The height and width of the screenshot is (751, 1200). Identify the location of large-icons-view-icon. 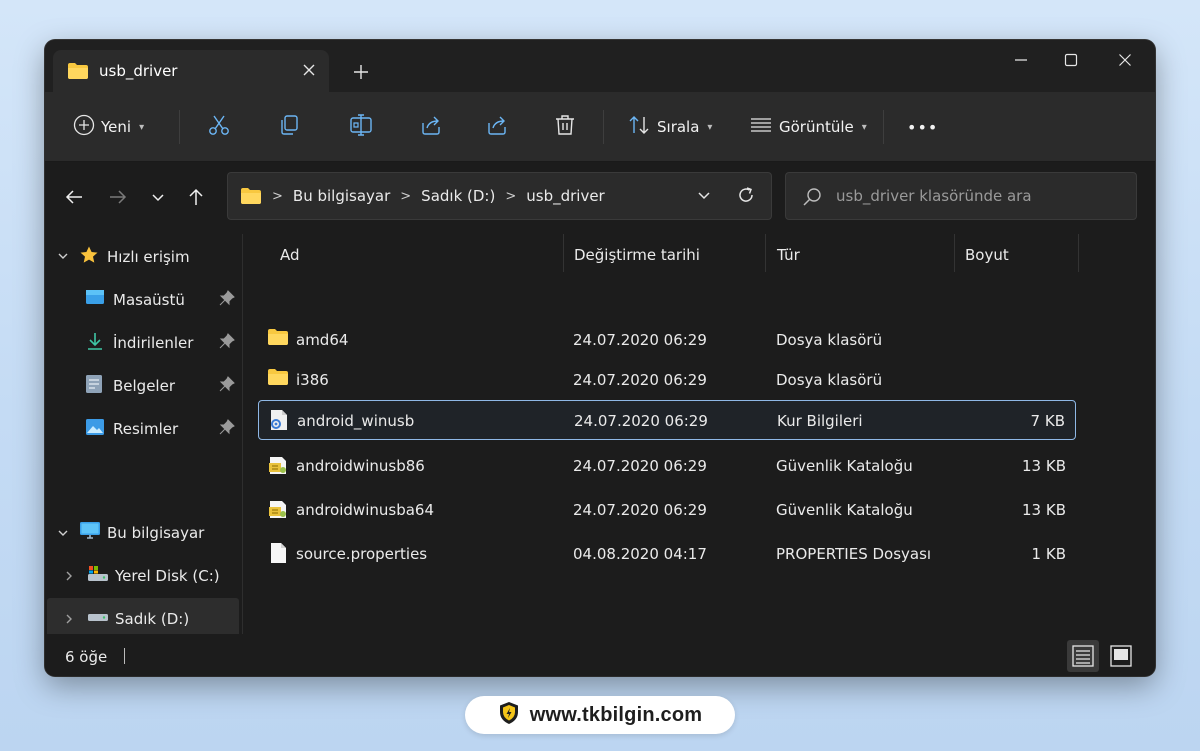
(1121, 656).